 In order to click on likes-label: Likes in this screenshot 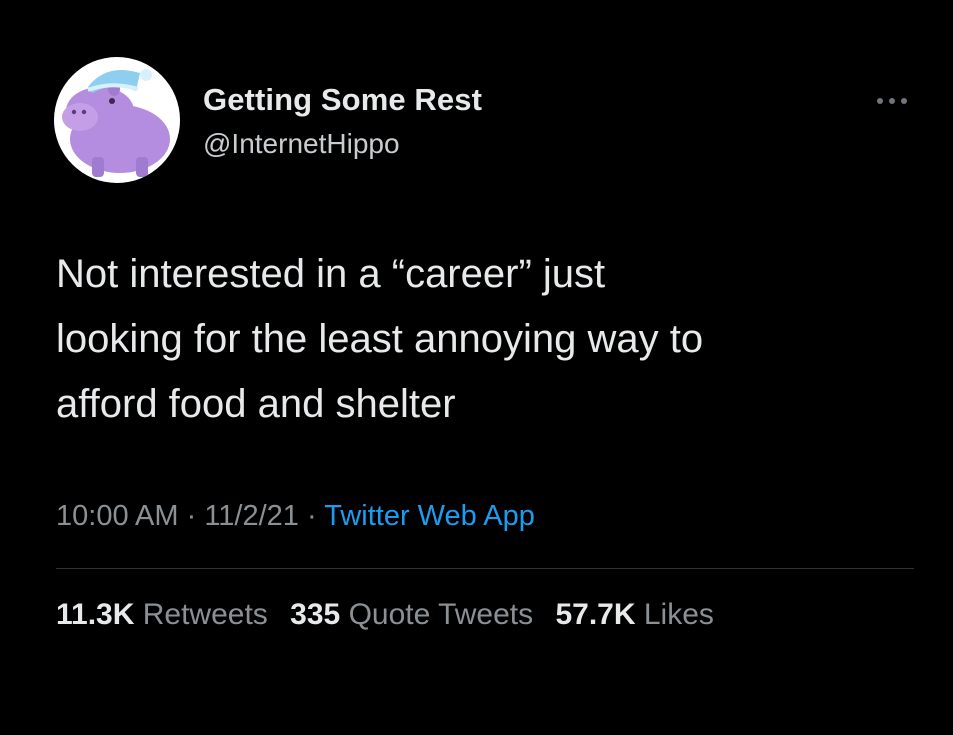, I will do `click(678, 614)`.